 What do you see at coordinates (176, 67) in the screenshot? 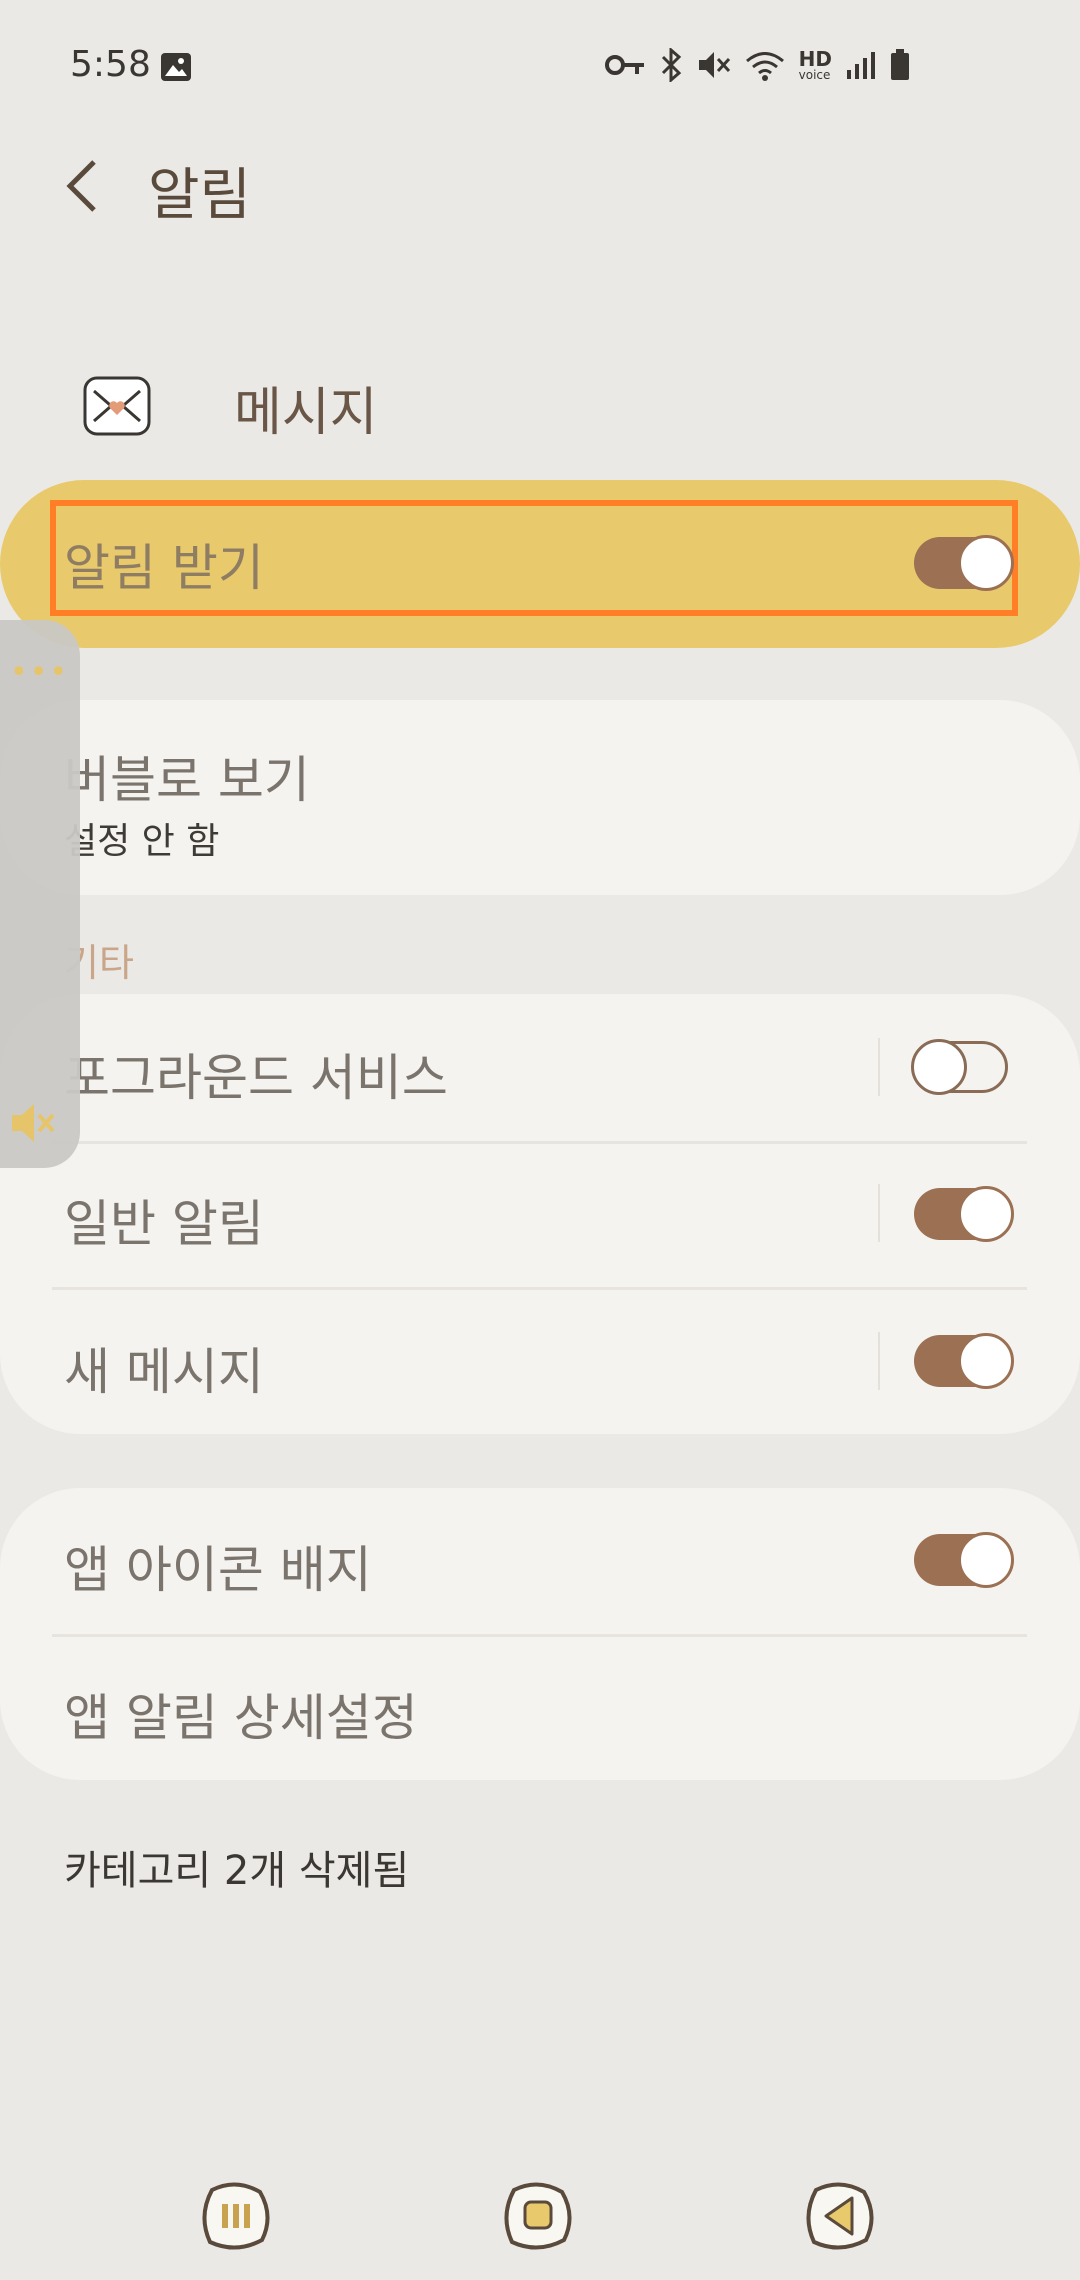
I see `image-icon` at bounding box center [176, 67].